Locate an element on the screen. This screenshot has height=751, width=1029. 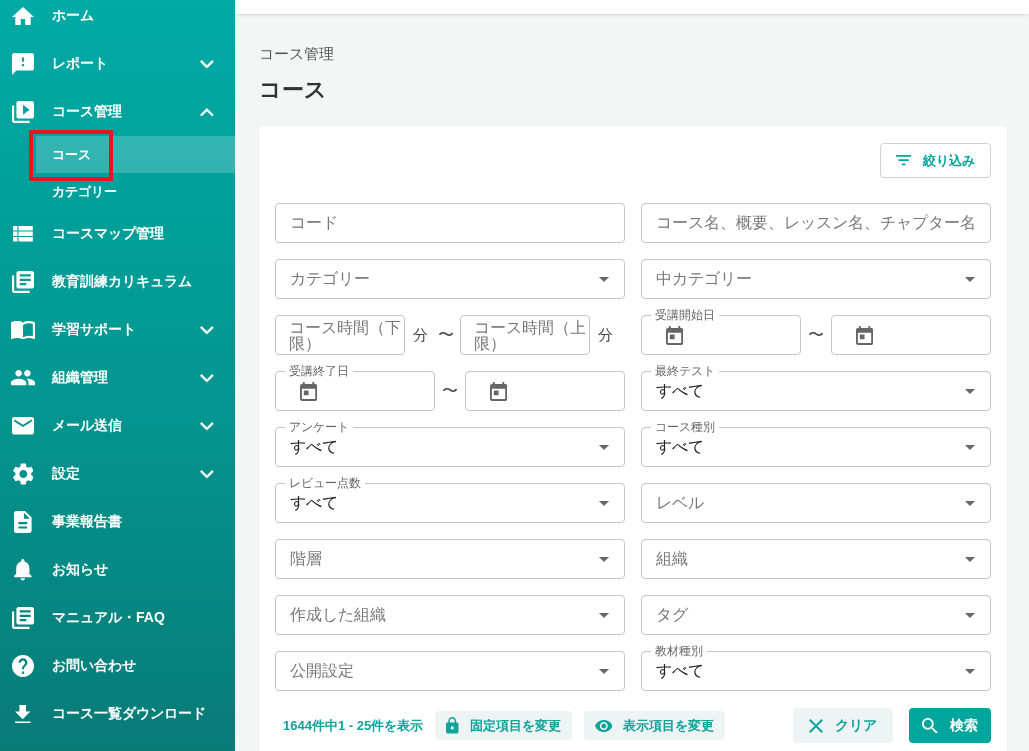
select-field: 作成した組織 is located at coordinates (450, 615).